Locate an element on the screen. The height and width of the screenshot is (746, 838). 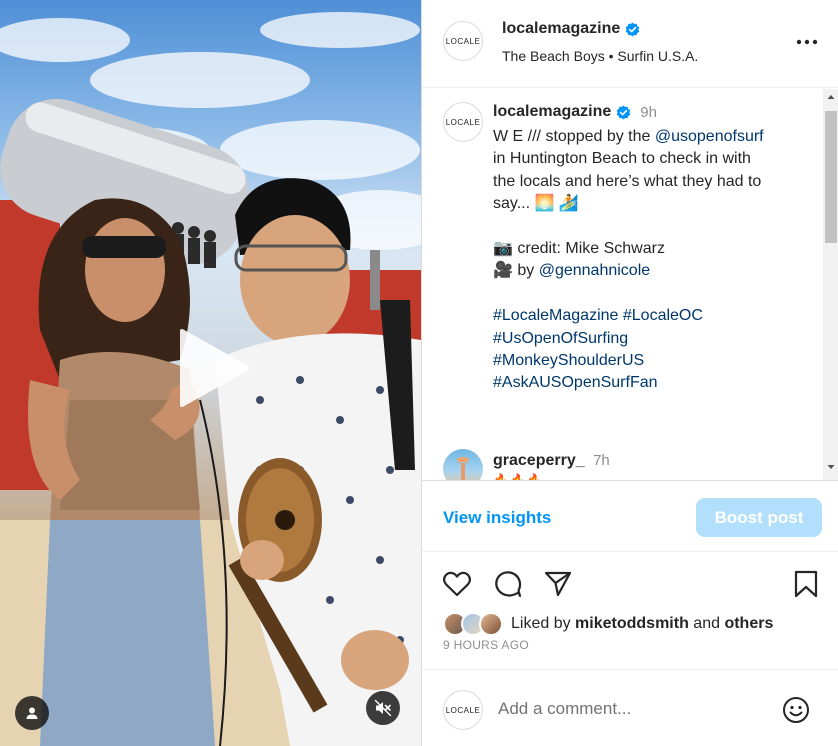
comment-icon is located at coordinates (508, 584).